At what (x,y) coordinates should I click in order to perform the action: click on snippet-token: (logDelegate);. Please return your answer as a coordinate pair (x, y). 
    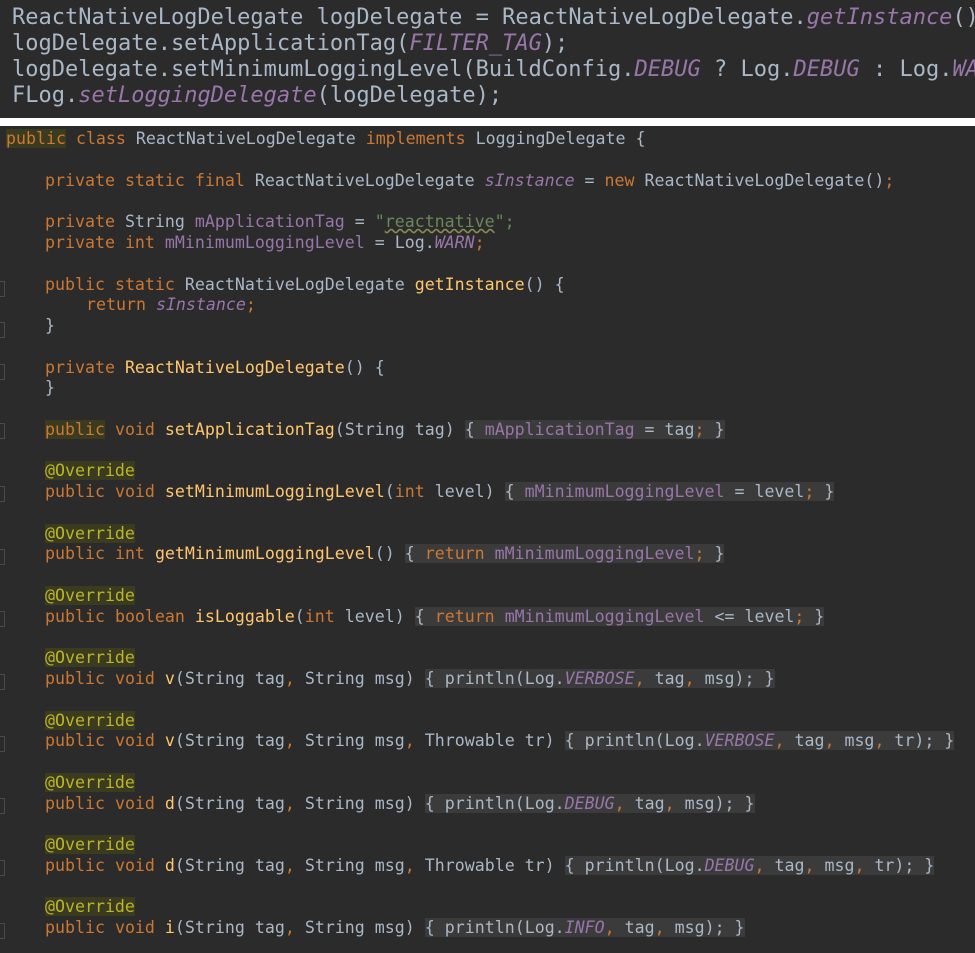
    Looking at the image, I should click on (409, 95).